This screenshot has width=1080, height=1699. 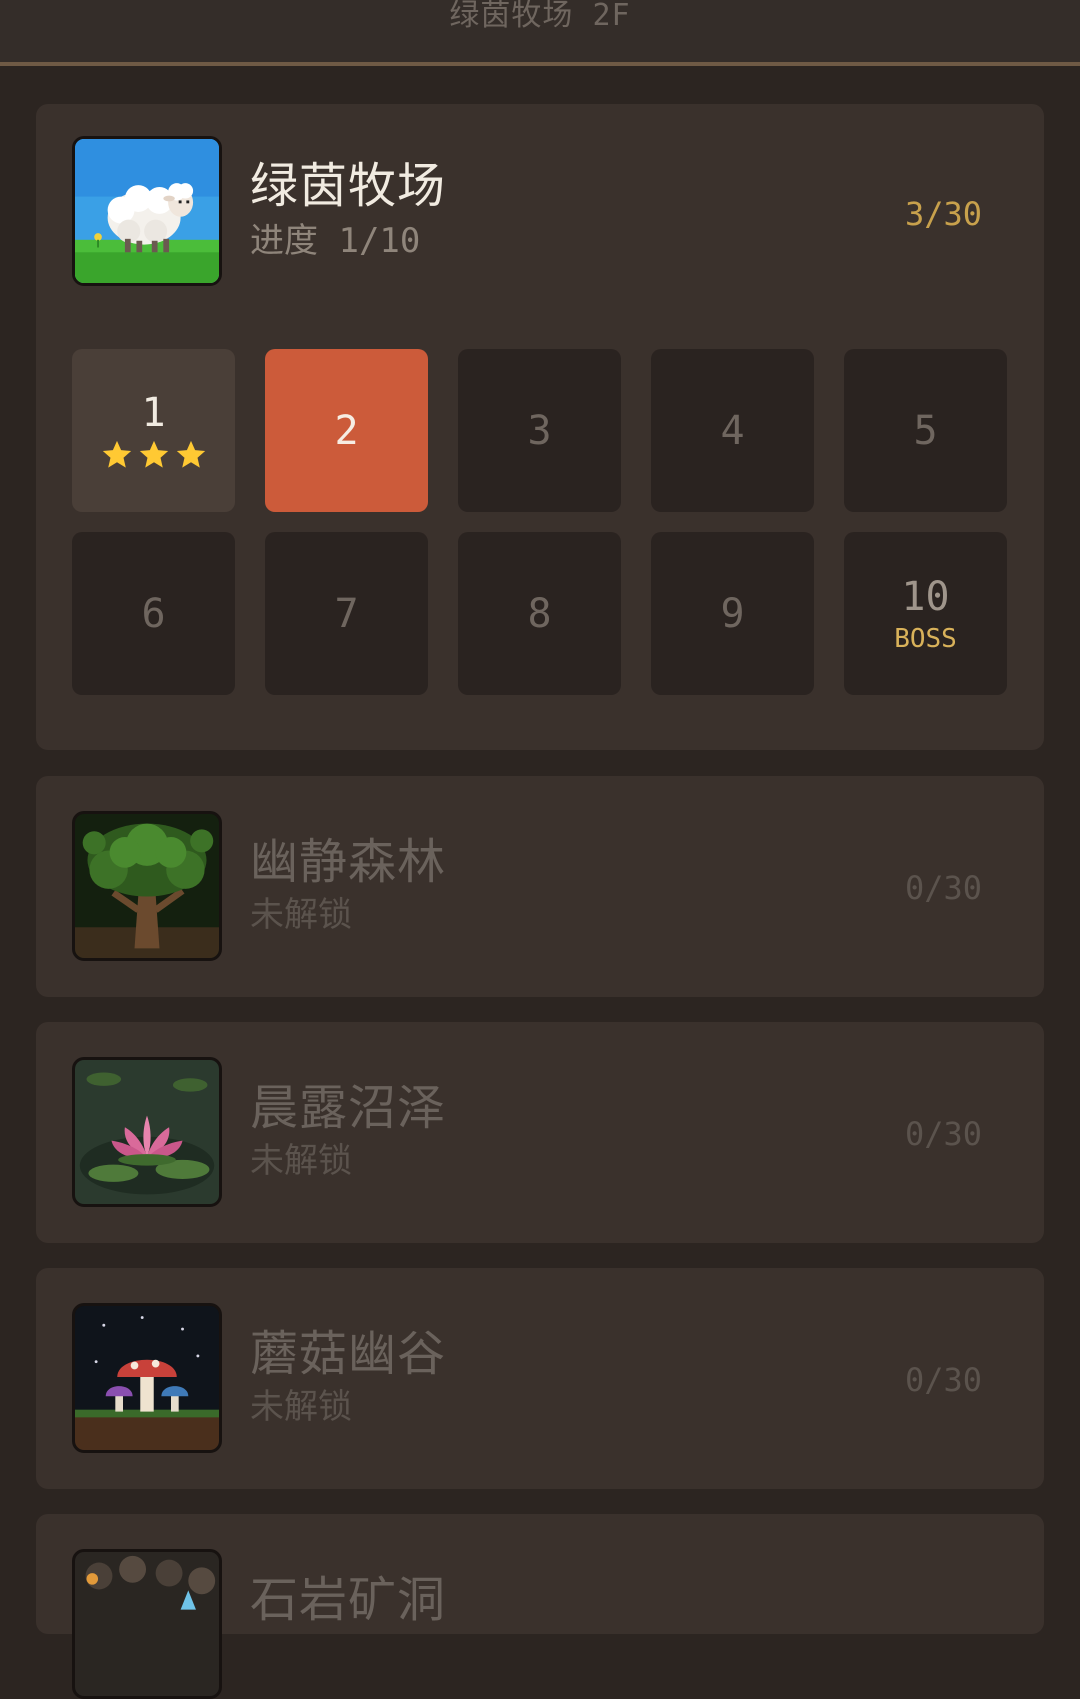 I want to click on level-9-button: 9, so click(x=732, y=613).